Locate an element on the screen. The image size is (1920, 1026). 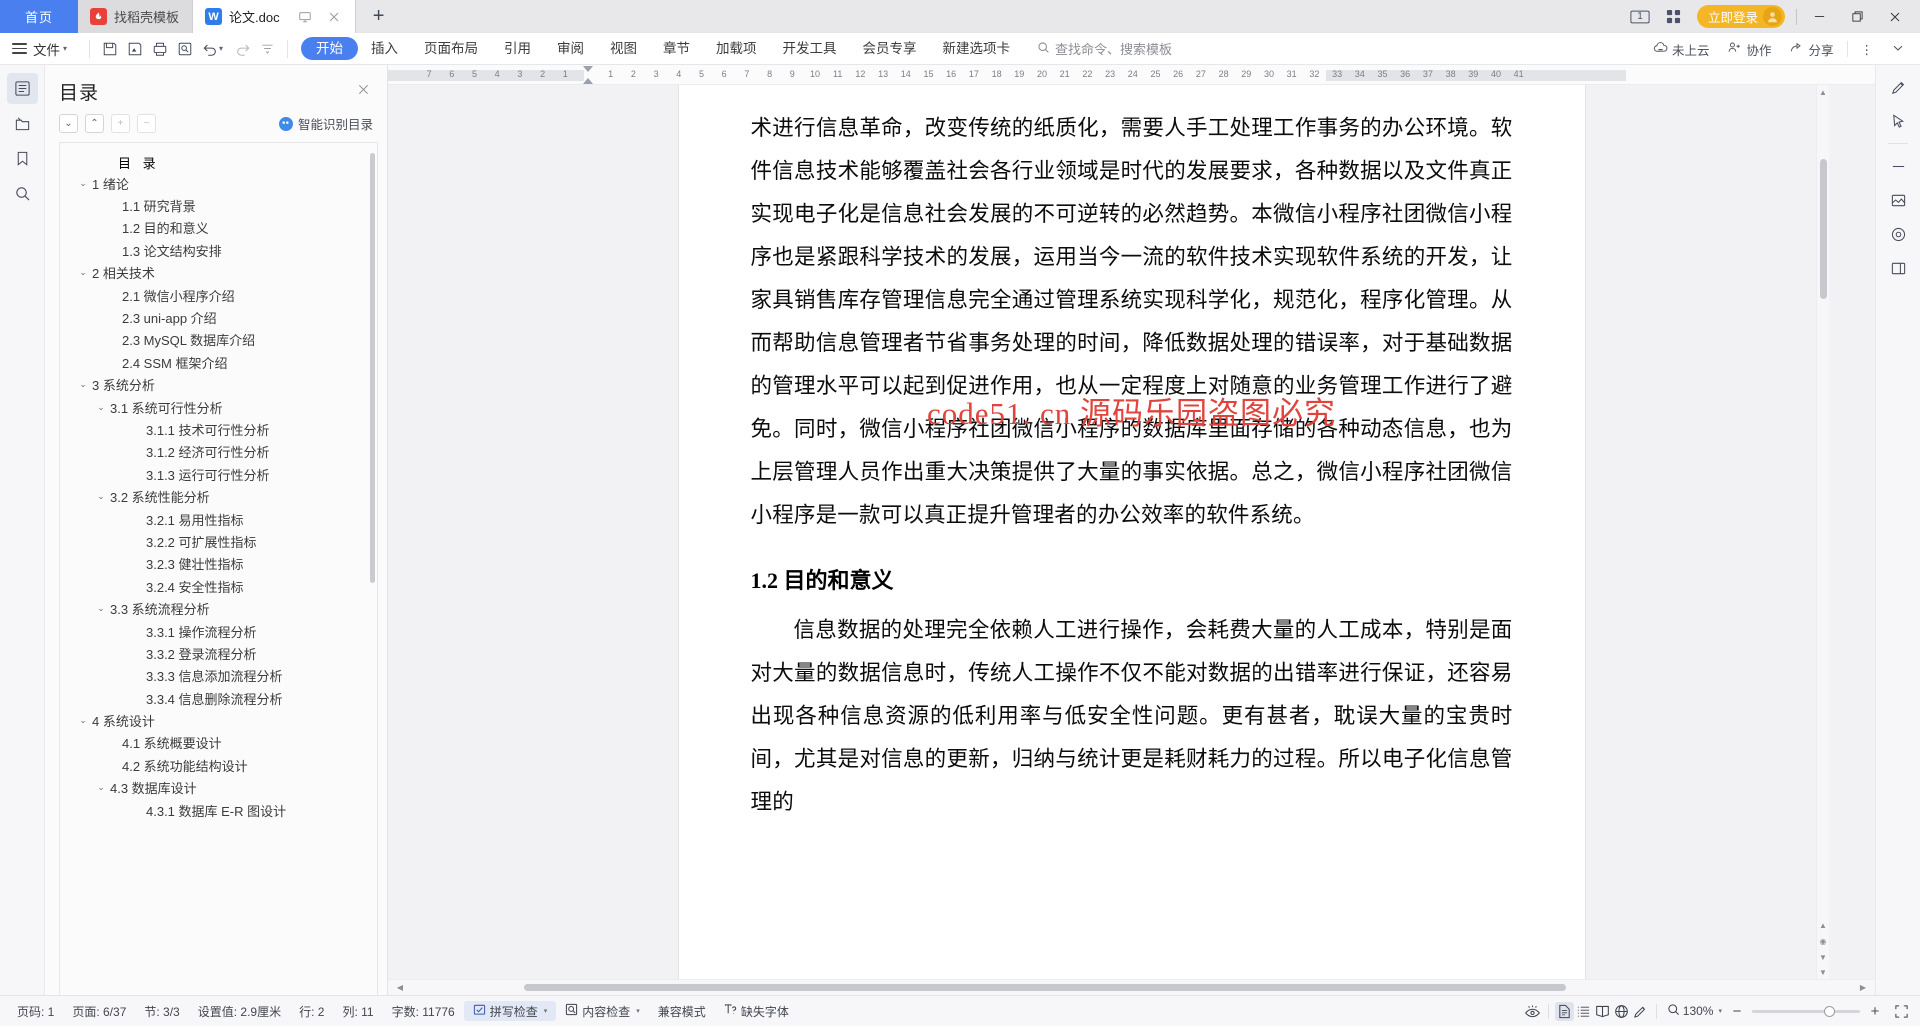
smart-toc-button: 智能识别目录 is located at coordinates (325, 123).